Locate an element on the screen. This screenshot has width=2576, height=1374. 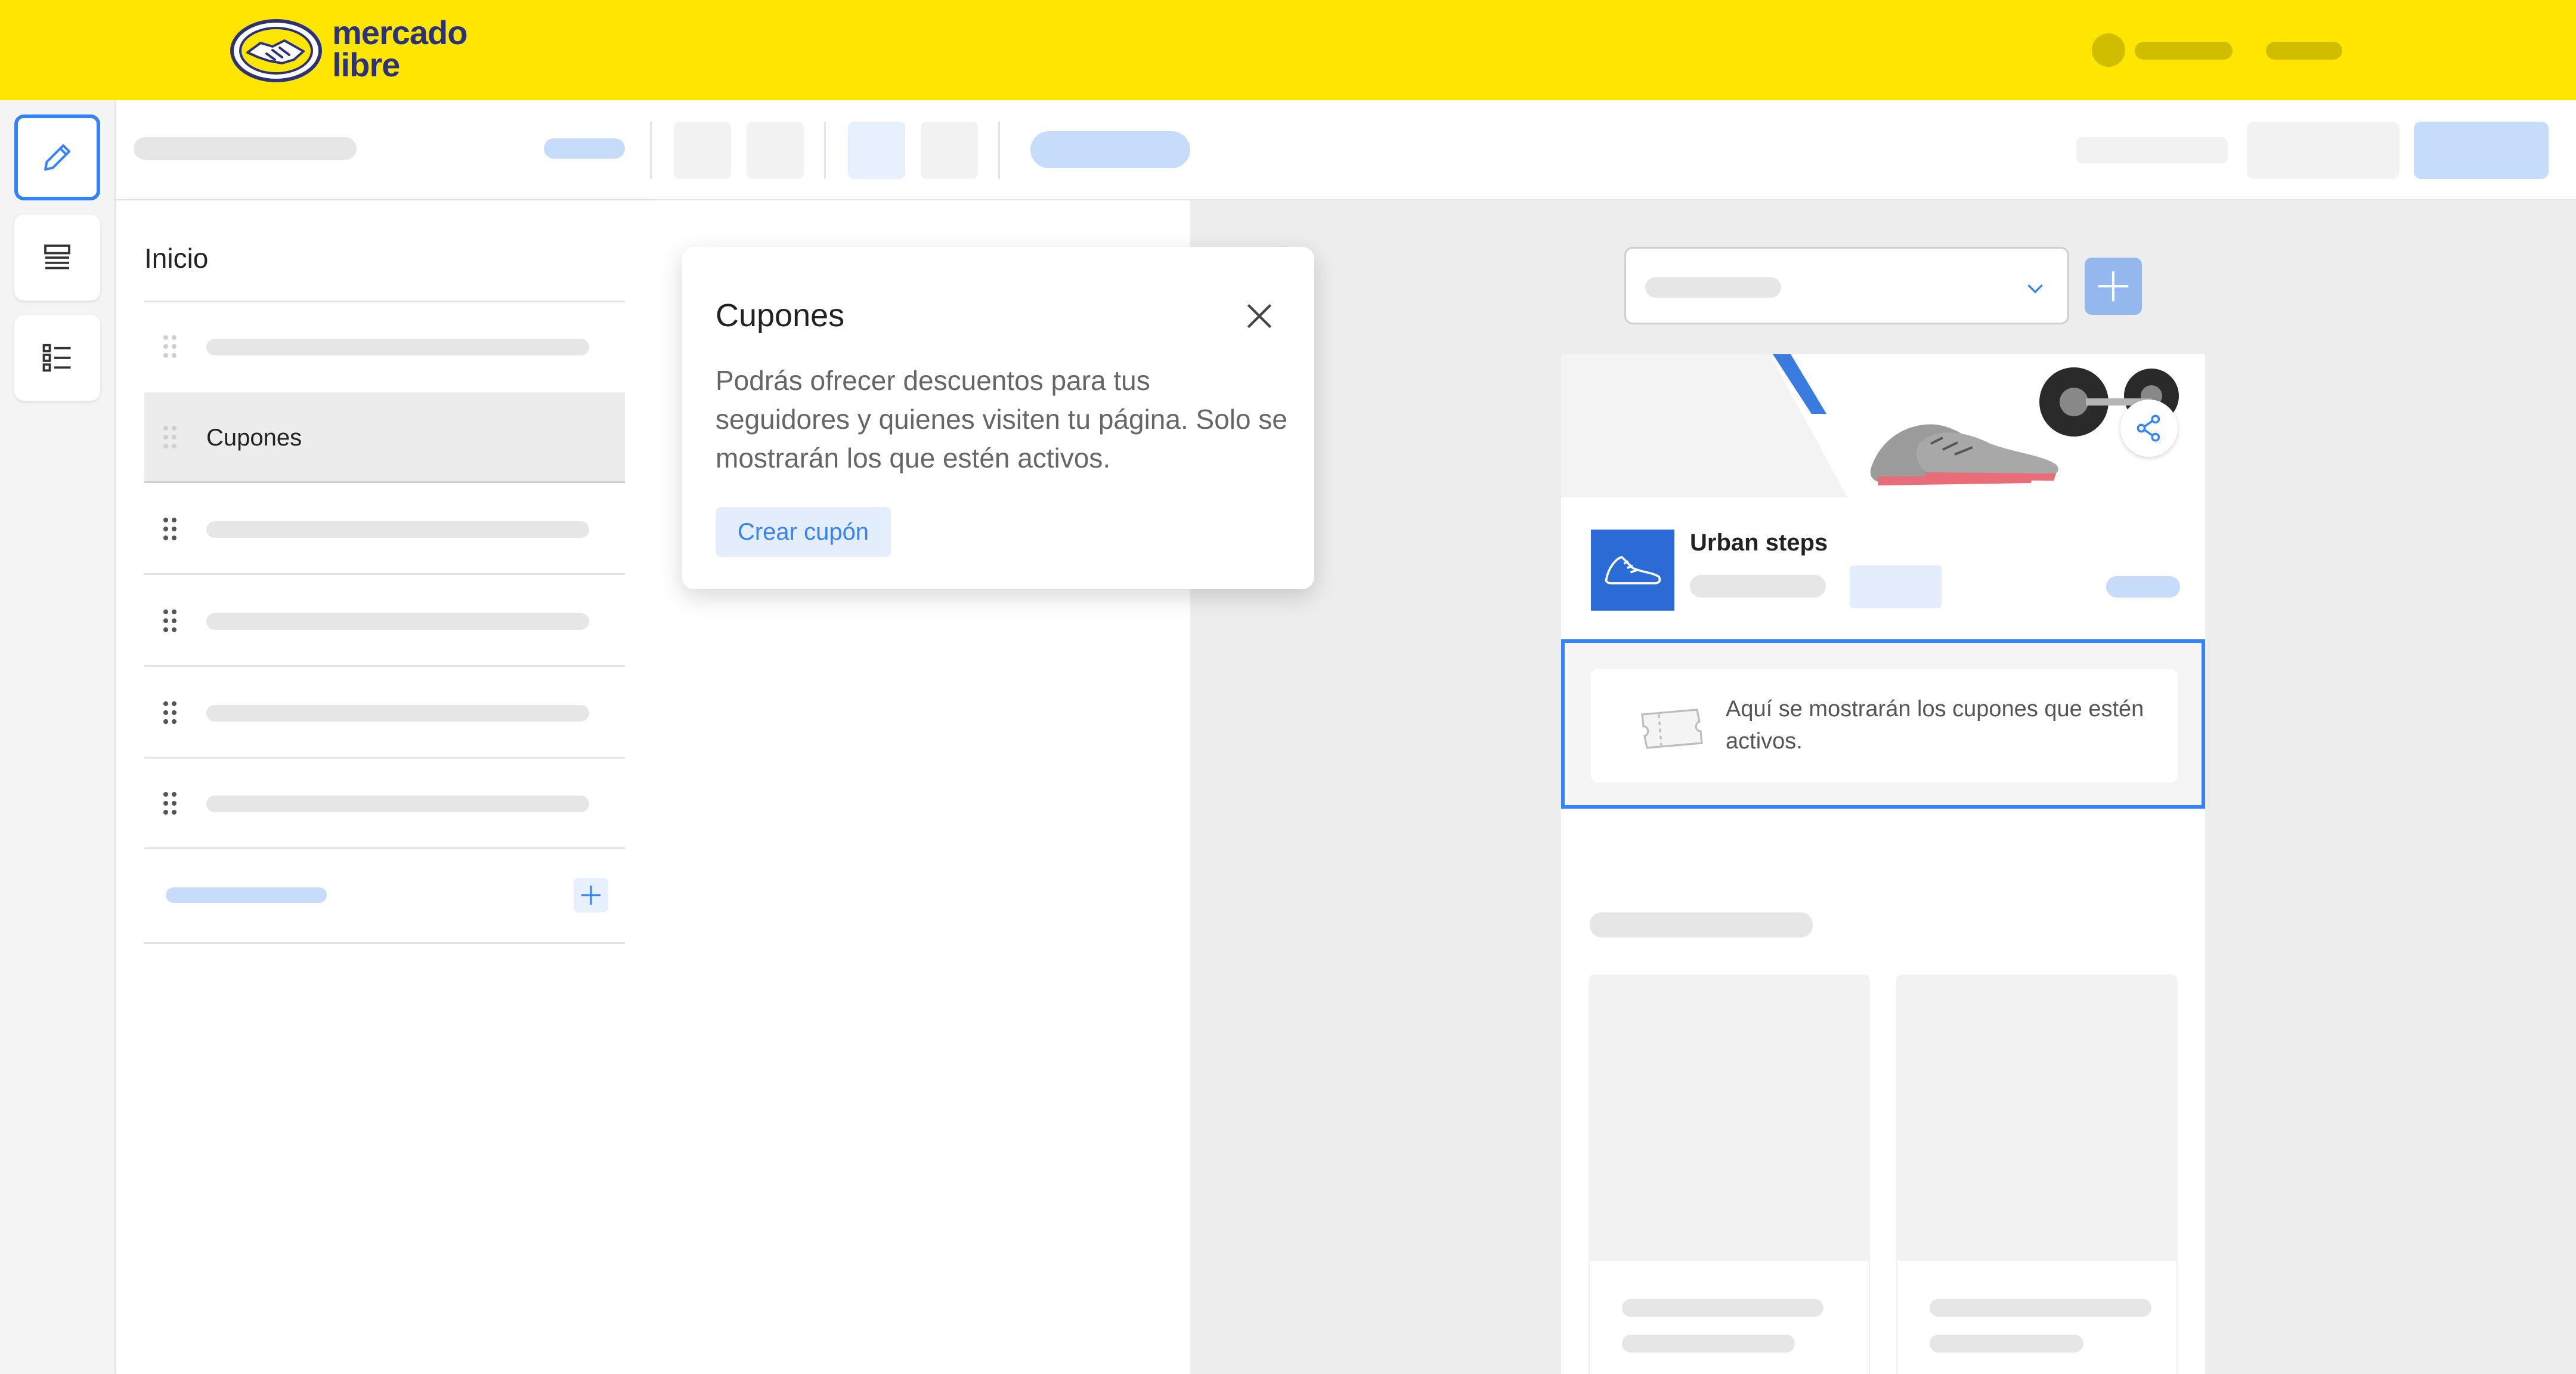
share-button is located at coordinates (2149, 428).